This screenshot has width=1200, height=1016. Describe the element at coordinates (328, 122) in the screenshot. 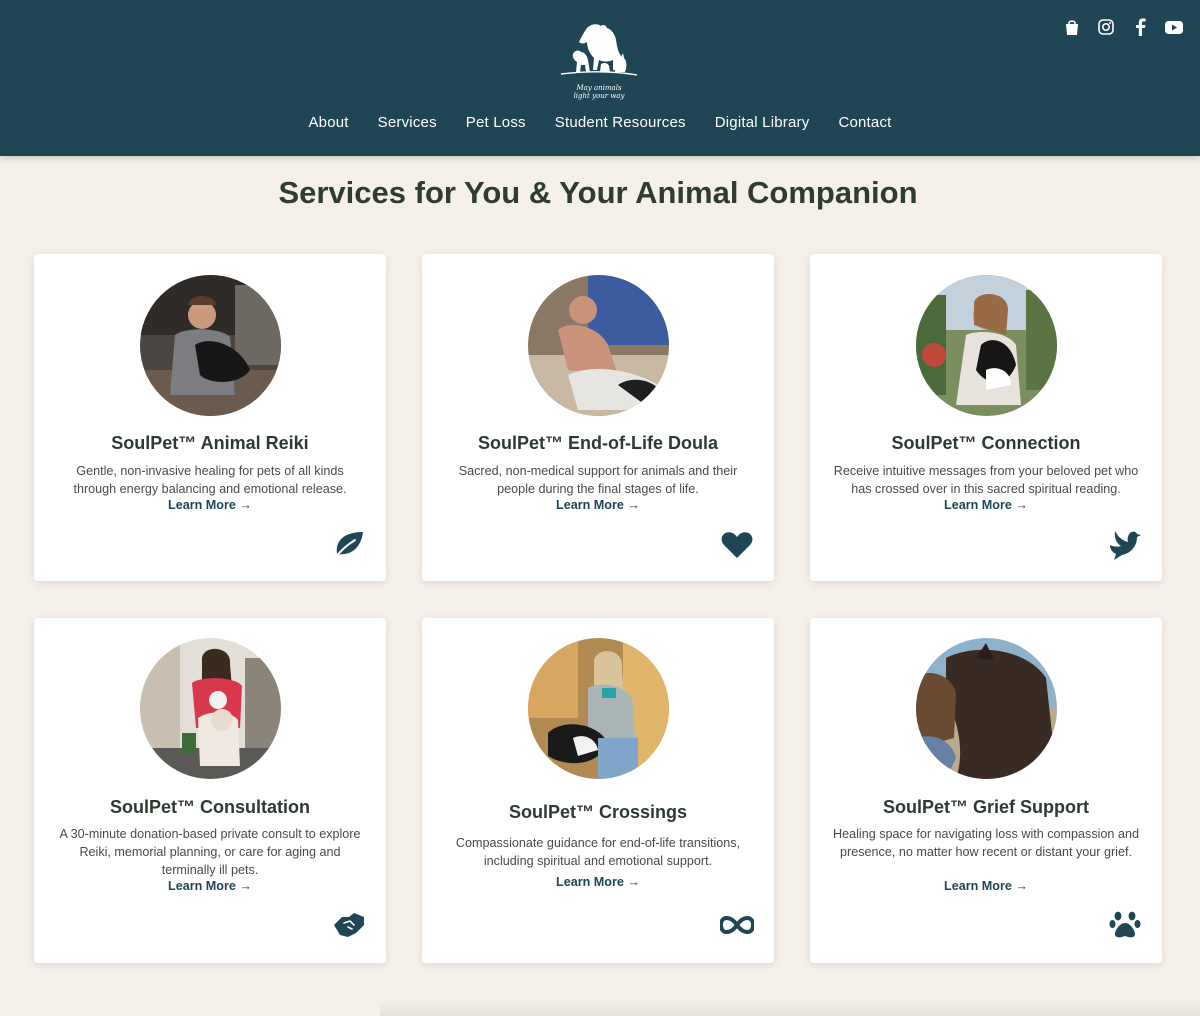

I see `nav-about: About` at that location.